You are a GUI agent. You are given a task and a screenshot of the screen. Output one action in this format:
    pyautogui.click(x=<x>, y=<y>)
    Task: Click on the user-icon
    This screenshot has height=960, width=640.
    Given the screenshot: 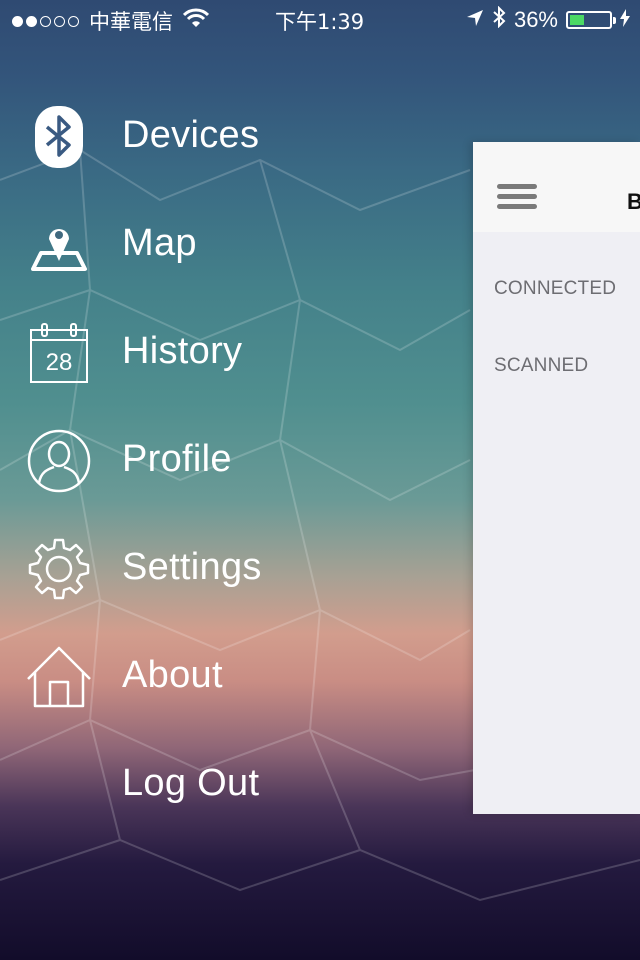 What is the action you would take?
    pyautogui.click(x=59, y=461)
    